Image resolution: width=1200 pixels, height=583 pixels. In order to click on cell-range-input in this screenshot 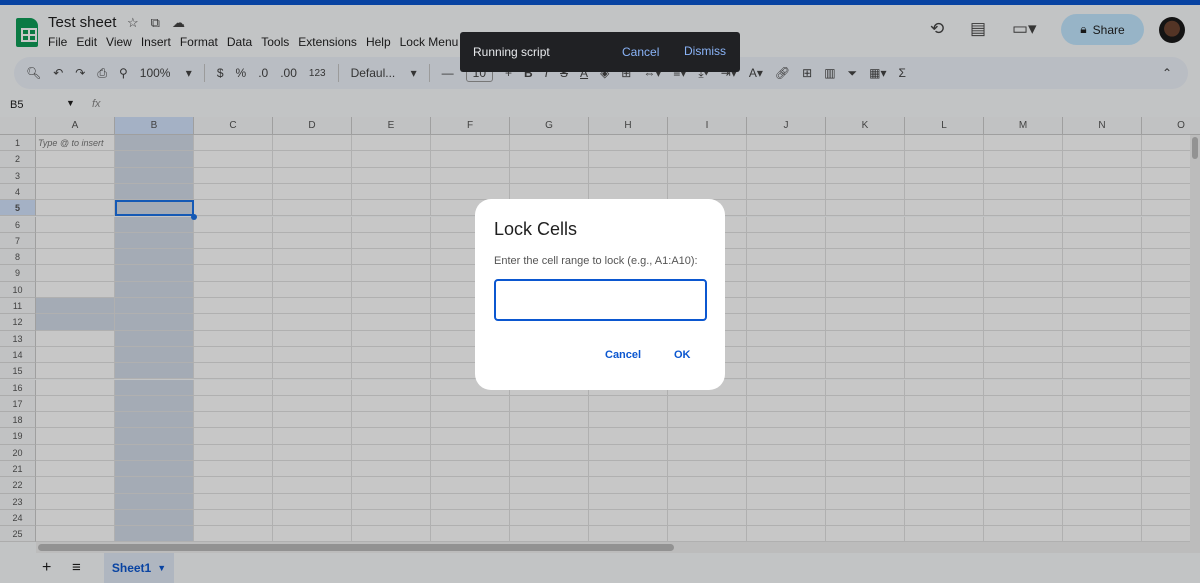, I will do `click(600, 300)`.